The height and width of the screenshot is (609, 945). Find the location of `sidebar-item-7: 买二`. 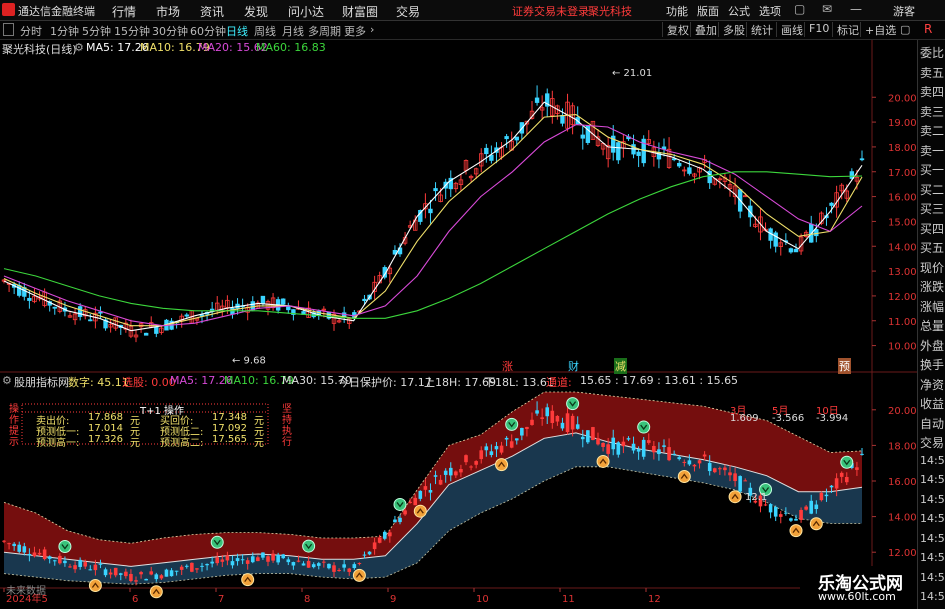

sidebar-item-7: 买二 is located at coordinates (932, 189).